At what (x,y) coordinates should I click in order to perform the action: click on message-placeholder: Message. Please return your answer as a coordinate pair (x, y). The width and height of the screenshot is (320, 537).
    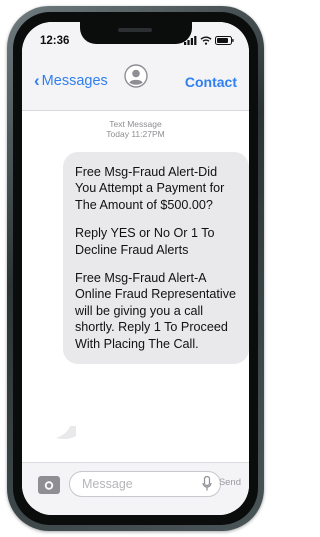
    Looking at the image, I should click on (107, 484).